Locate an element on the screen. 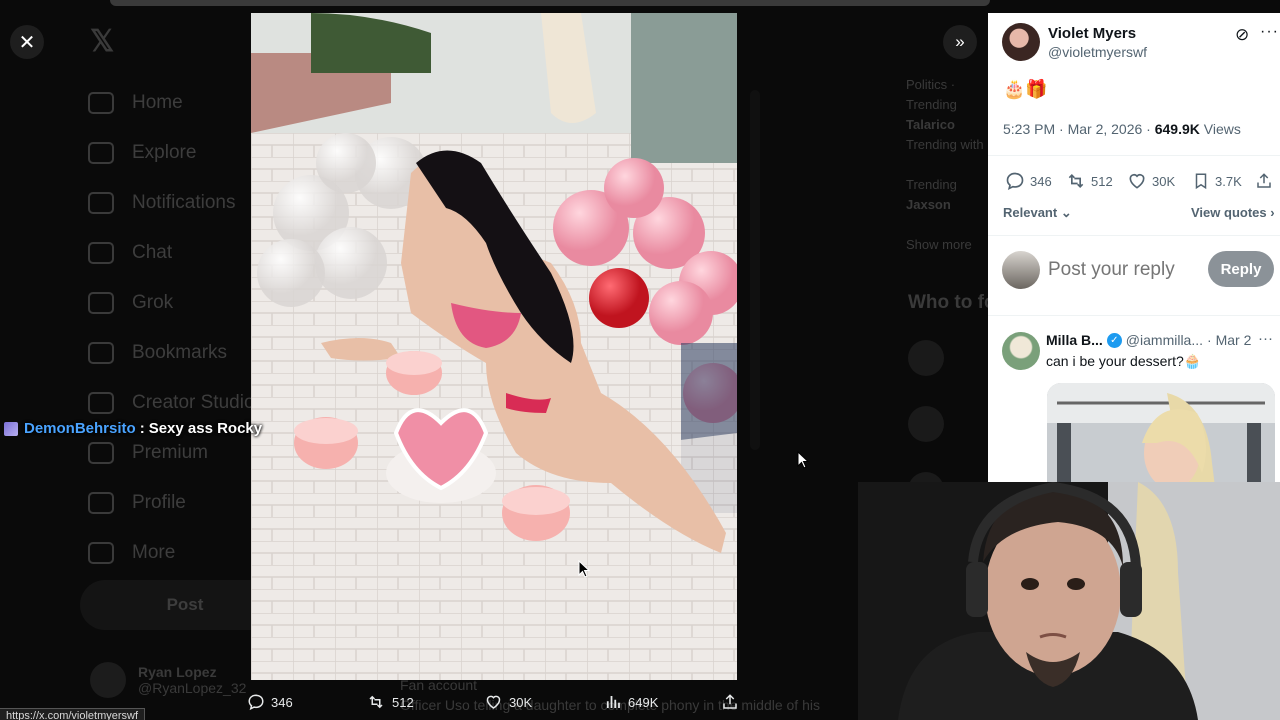  reply-header: Milla B... ✓ @iammilla... · Mar 2 is located at coordinates (1148, 340).